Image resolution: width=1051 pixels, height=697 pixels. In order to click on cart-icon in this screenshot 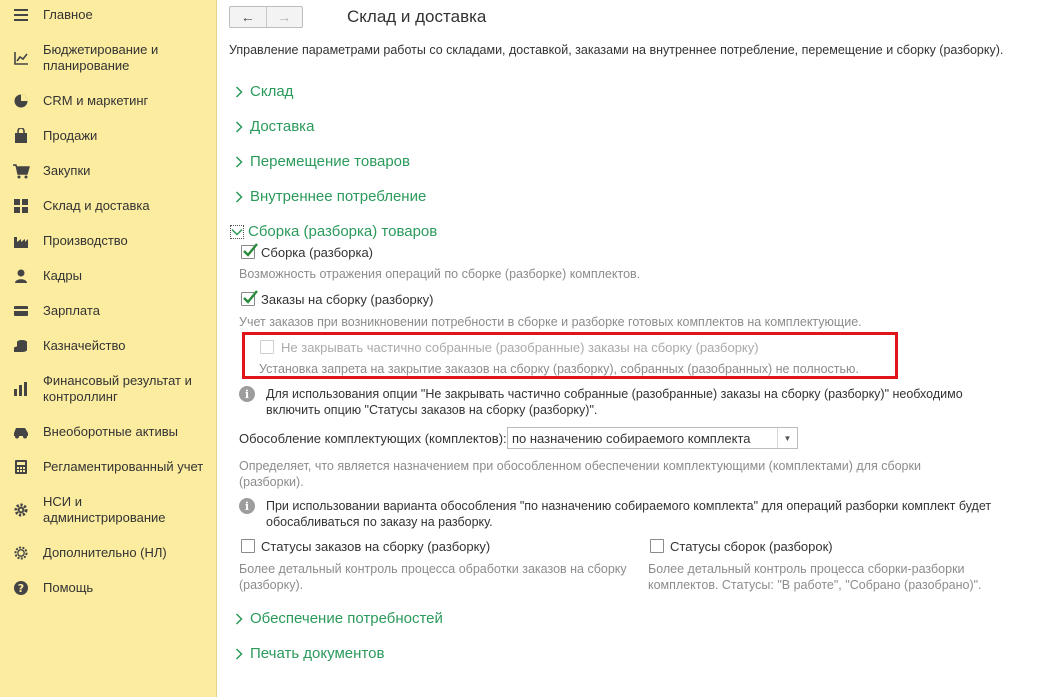, I will do `click(21, 171)`.